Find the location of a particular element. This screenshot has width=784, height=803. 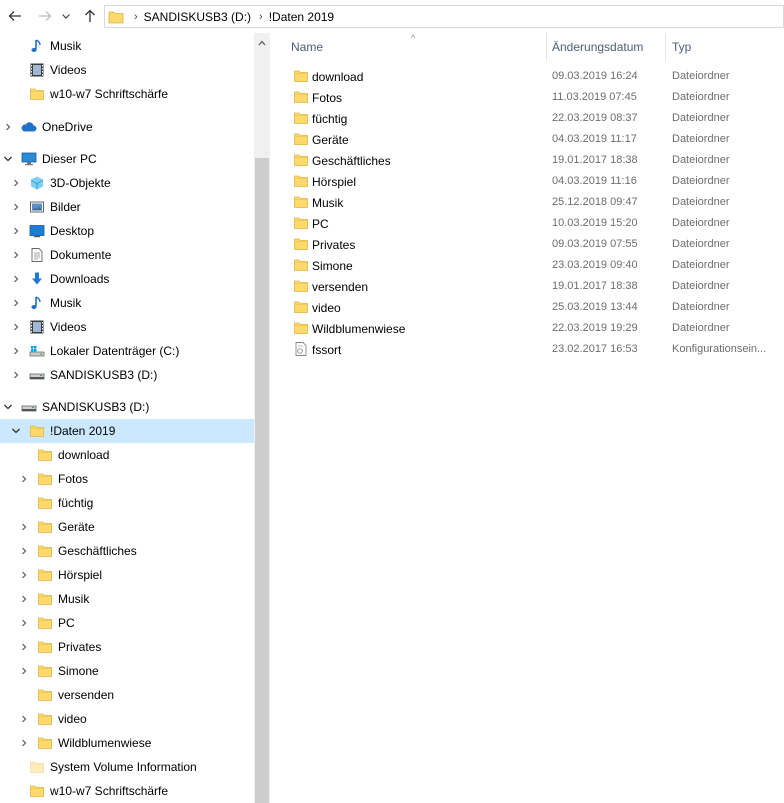

sidebar-item: Bilder is located at coordinates (127, 207).